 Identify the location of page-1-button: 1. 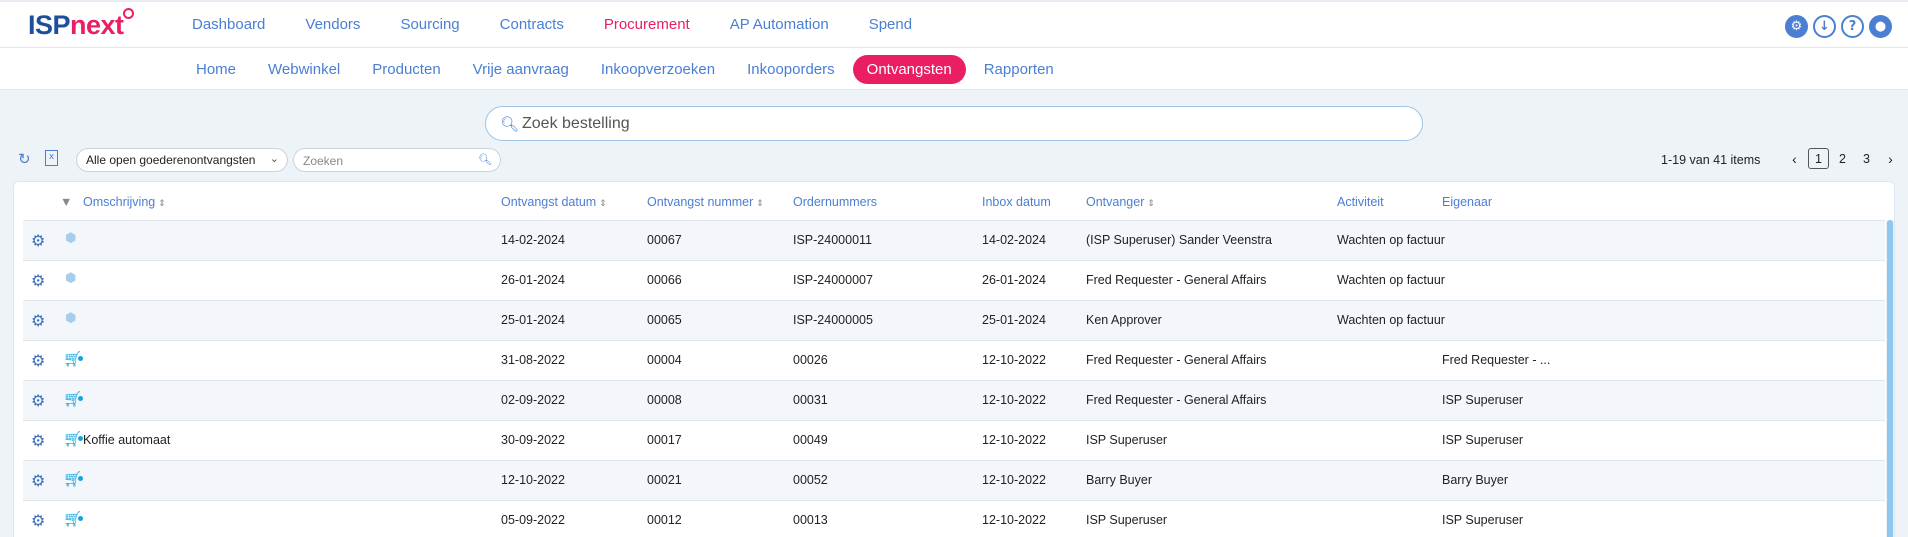
(1818, 158).